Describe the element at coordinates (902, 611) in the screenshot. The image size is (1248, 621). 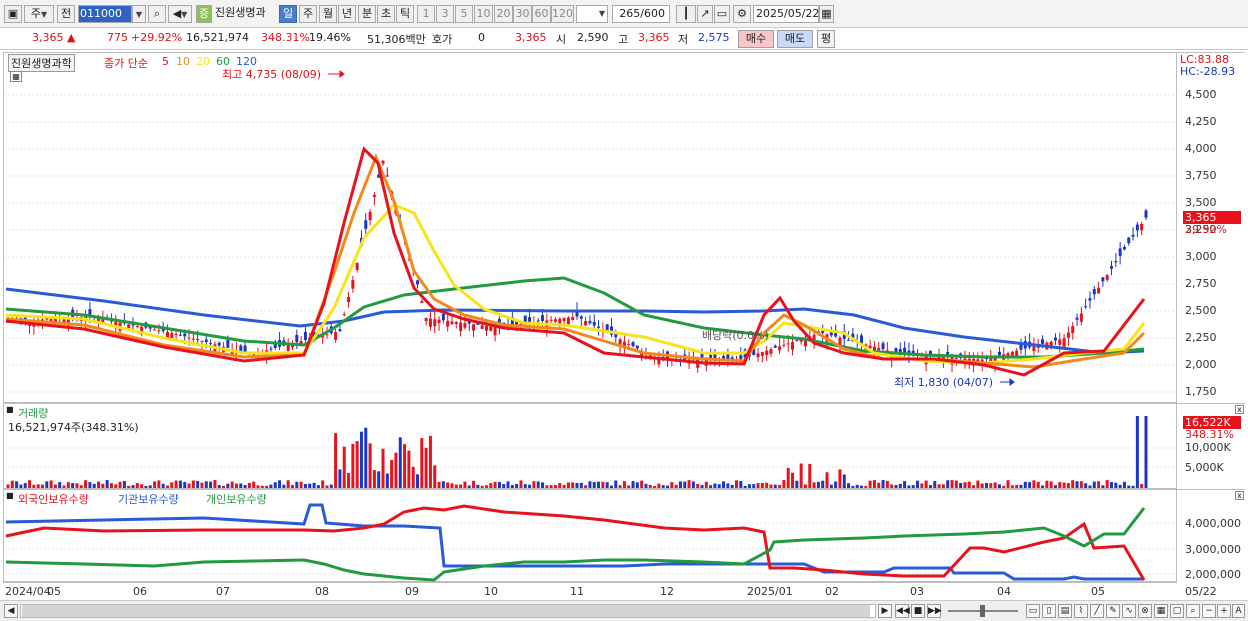
I see `jump-start-icon: ◀◀` at that location.